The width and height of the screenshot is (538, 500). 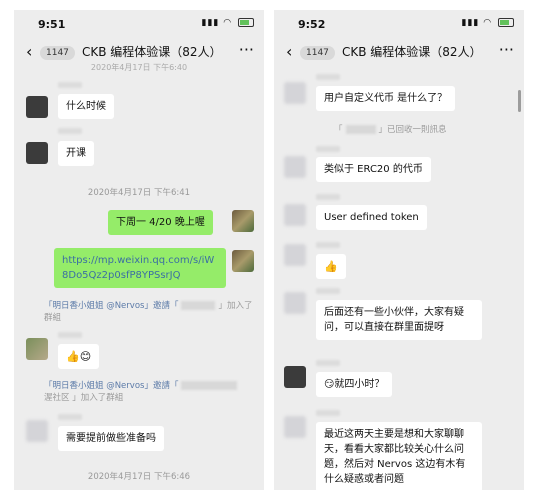 What do you see at coordinates (160, 222) in the screenshot?
I see `message-bubble: 下周一 4/20 晚上喔` at bounding box center [160, 222].